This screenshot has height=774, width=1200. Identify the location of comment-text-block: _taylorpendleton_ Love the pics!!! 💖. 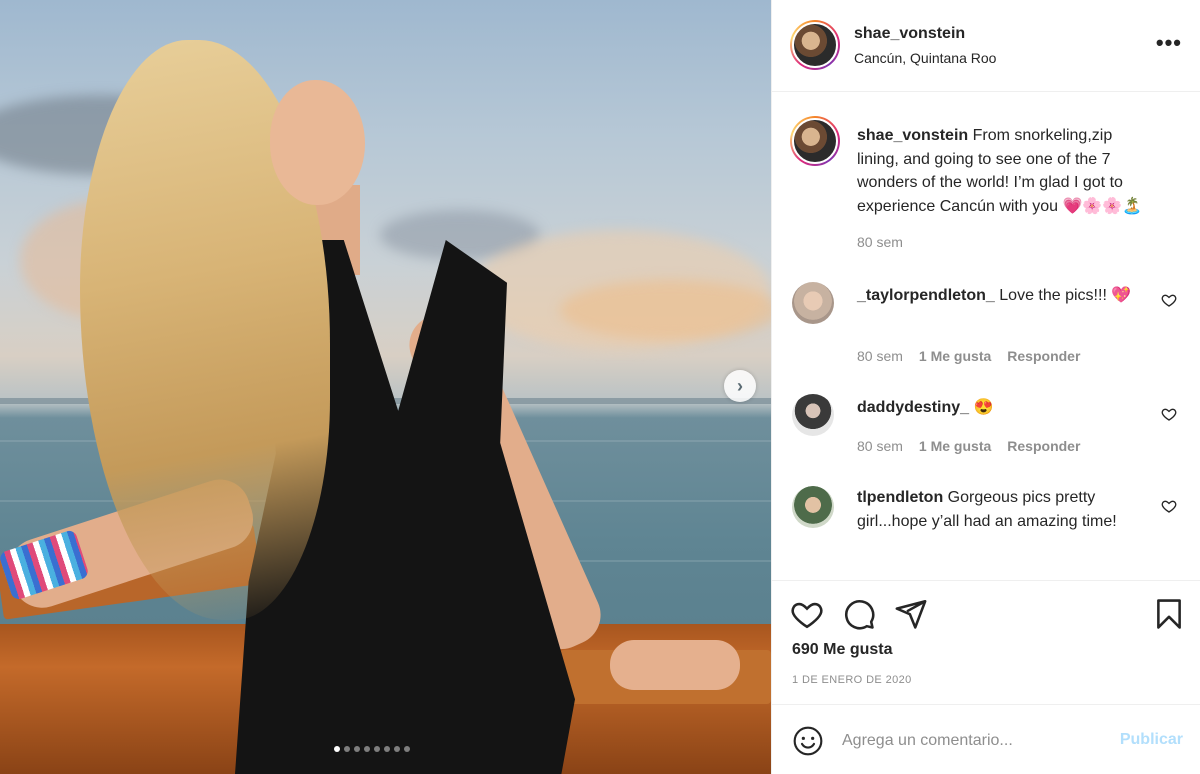
(1002, 296).